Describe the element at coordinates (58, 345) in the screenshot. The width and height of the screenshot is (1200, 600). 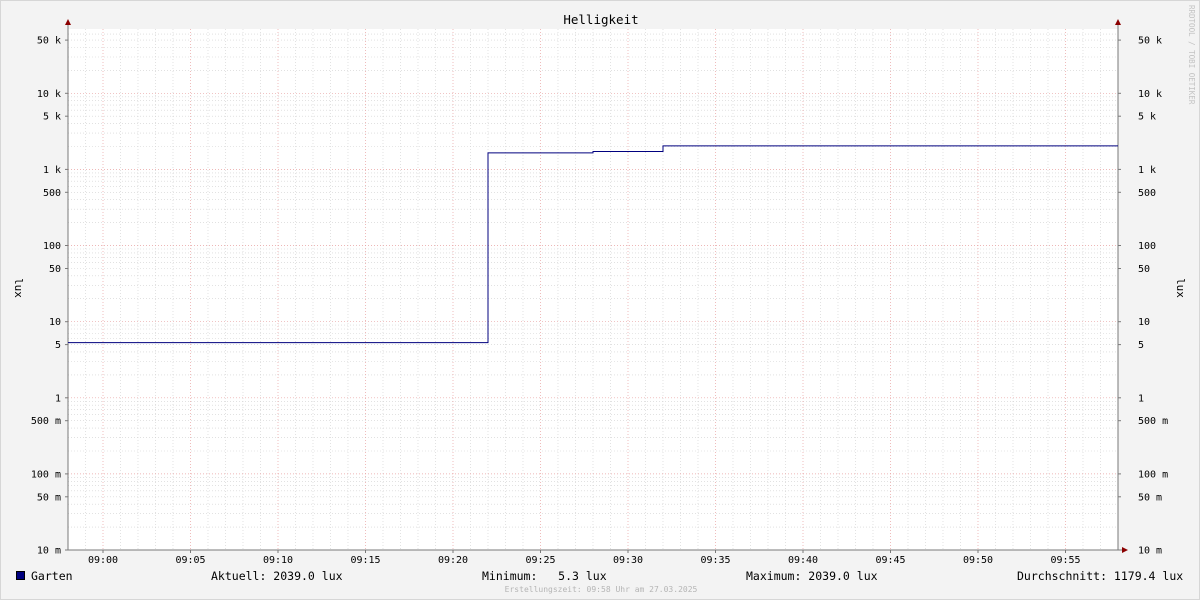
I see `y-tick-label-left: 5` at that location.